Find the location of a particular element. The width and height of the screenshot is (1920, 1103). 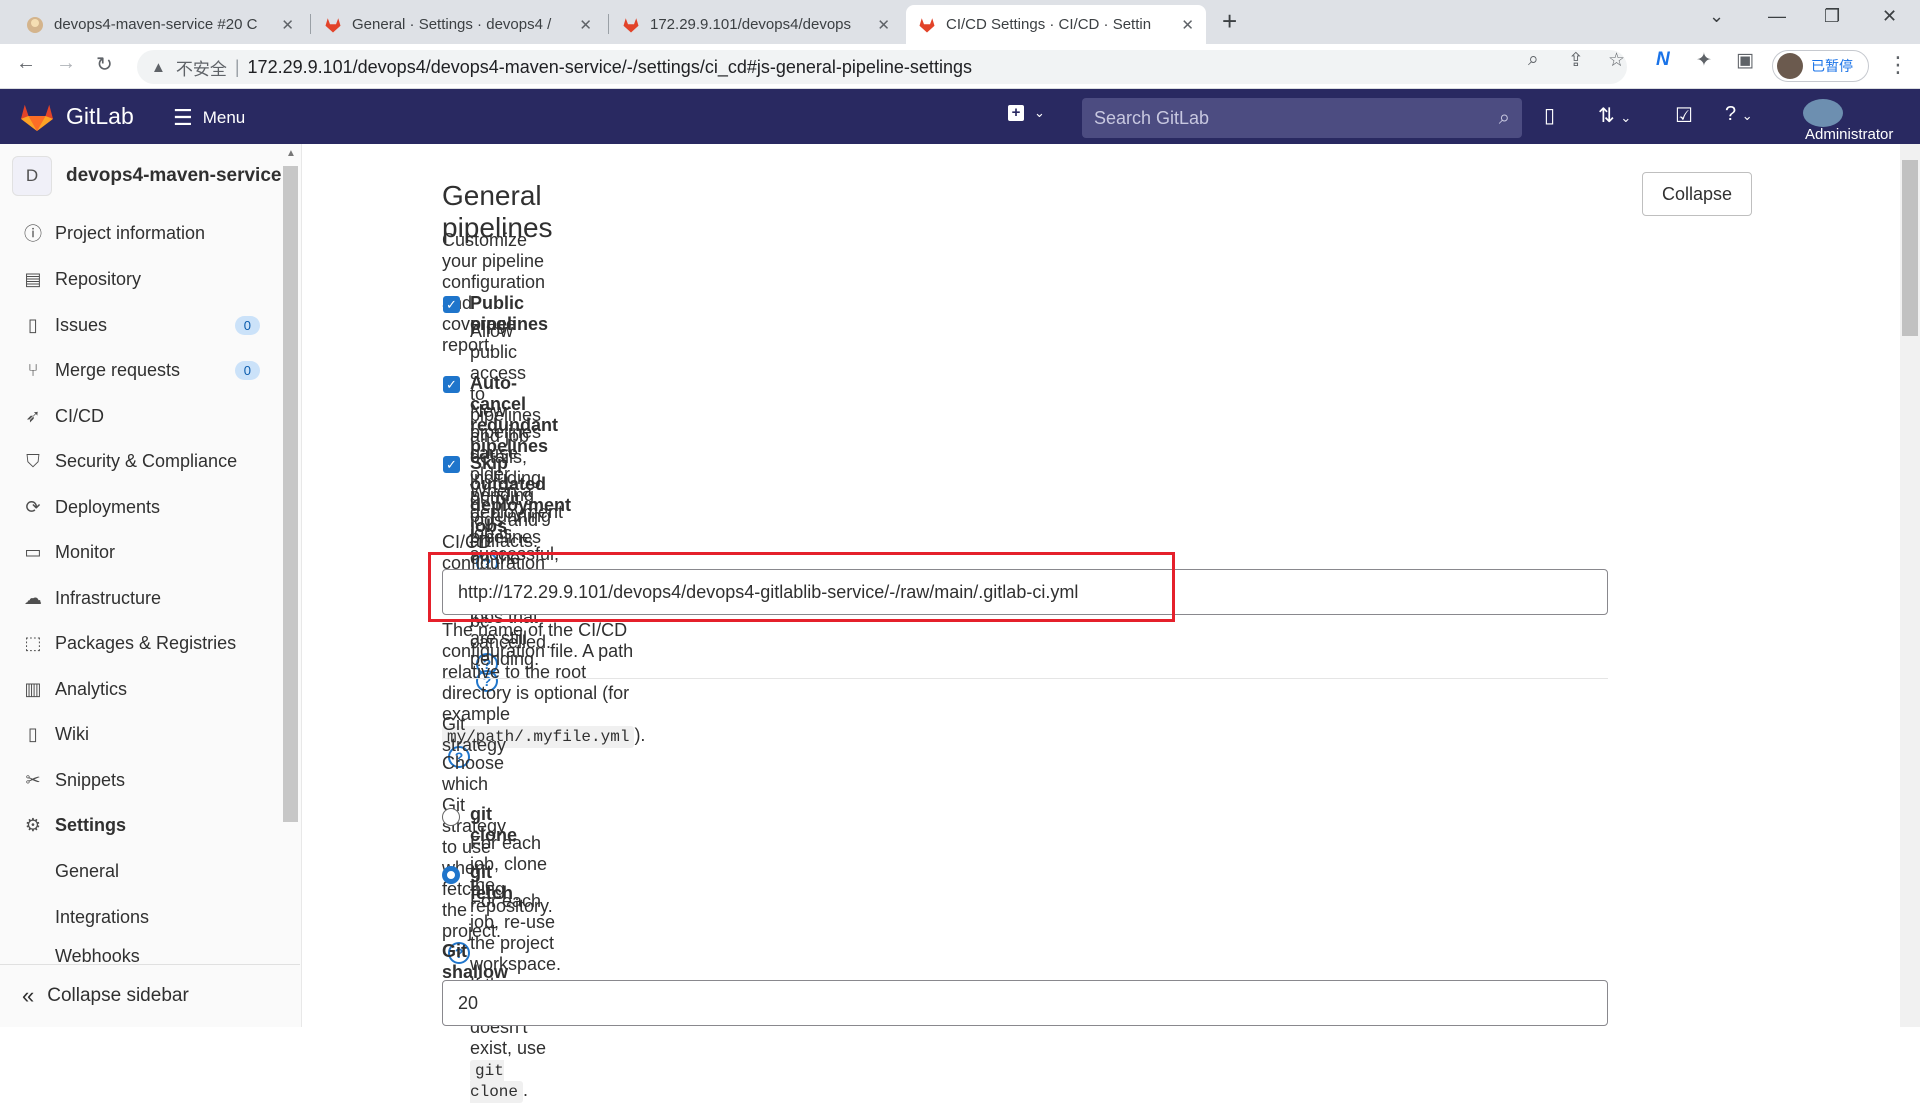

scissors-icon: ✂ is located at coordinates (33, 779).